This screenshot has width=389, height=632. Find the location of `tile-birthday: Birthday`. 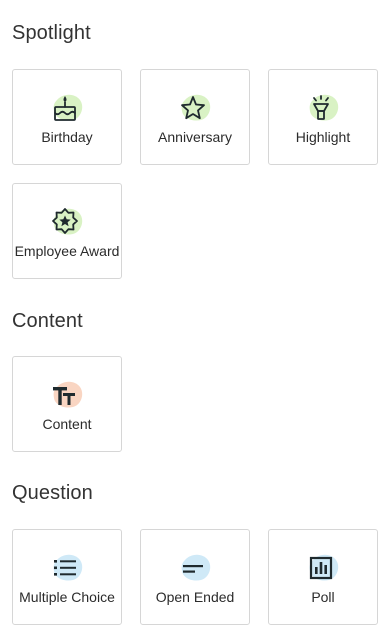

tile-birthday: Birthday is located at coordinates (67, 117).